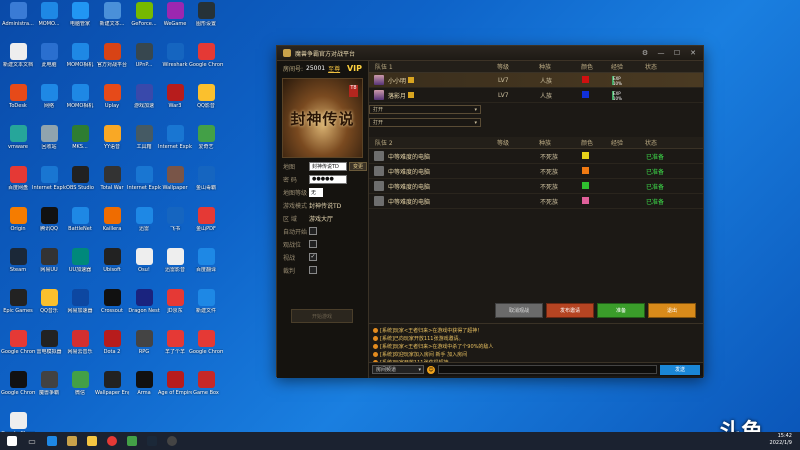  Describe the element at coordinates (206, 144) in the screenshot. I see `desktop-icon: 爱奇艺` at that location.